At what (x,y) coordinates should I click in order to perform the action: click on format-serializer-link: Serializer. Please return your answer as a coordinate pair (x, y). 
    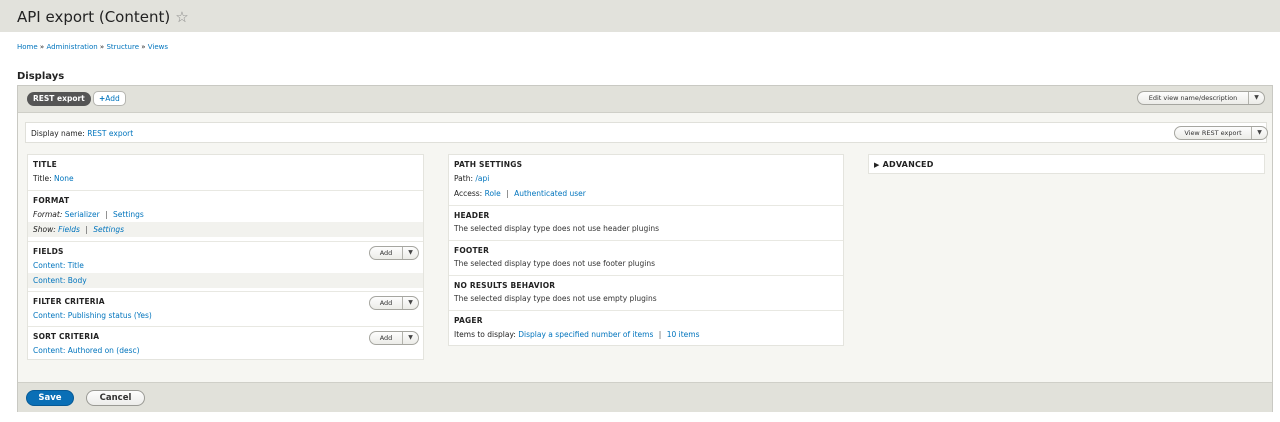
    Looking at the image, I should click on (82, 214).